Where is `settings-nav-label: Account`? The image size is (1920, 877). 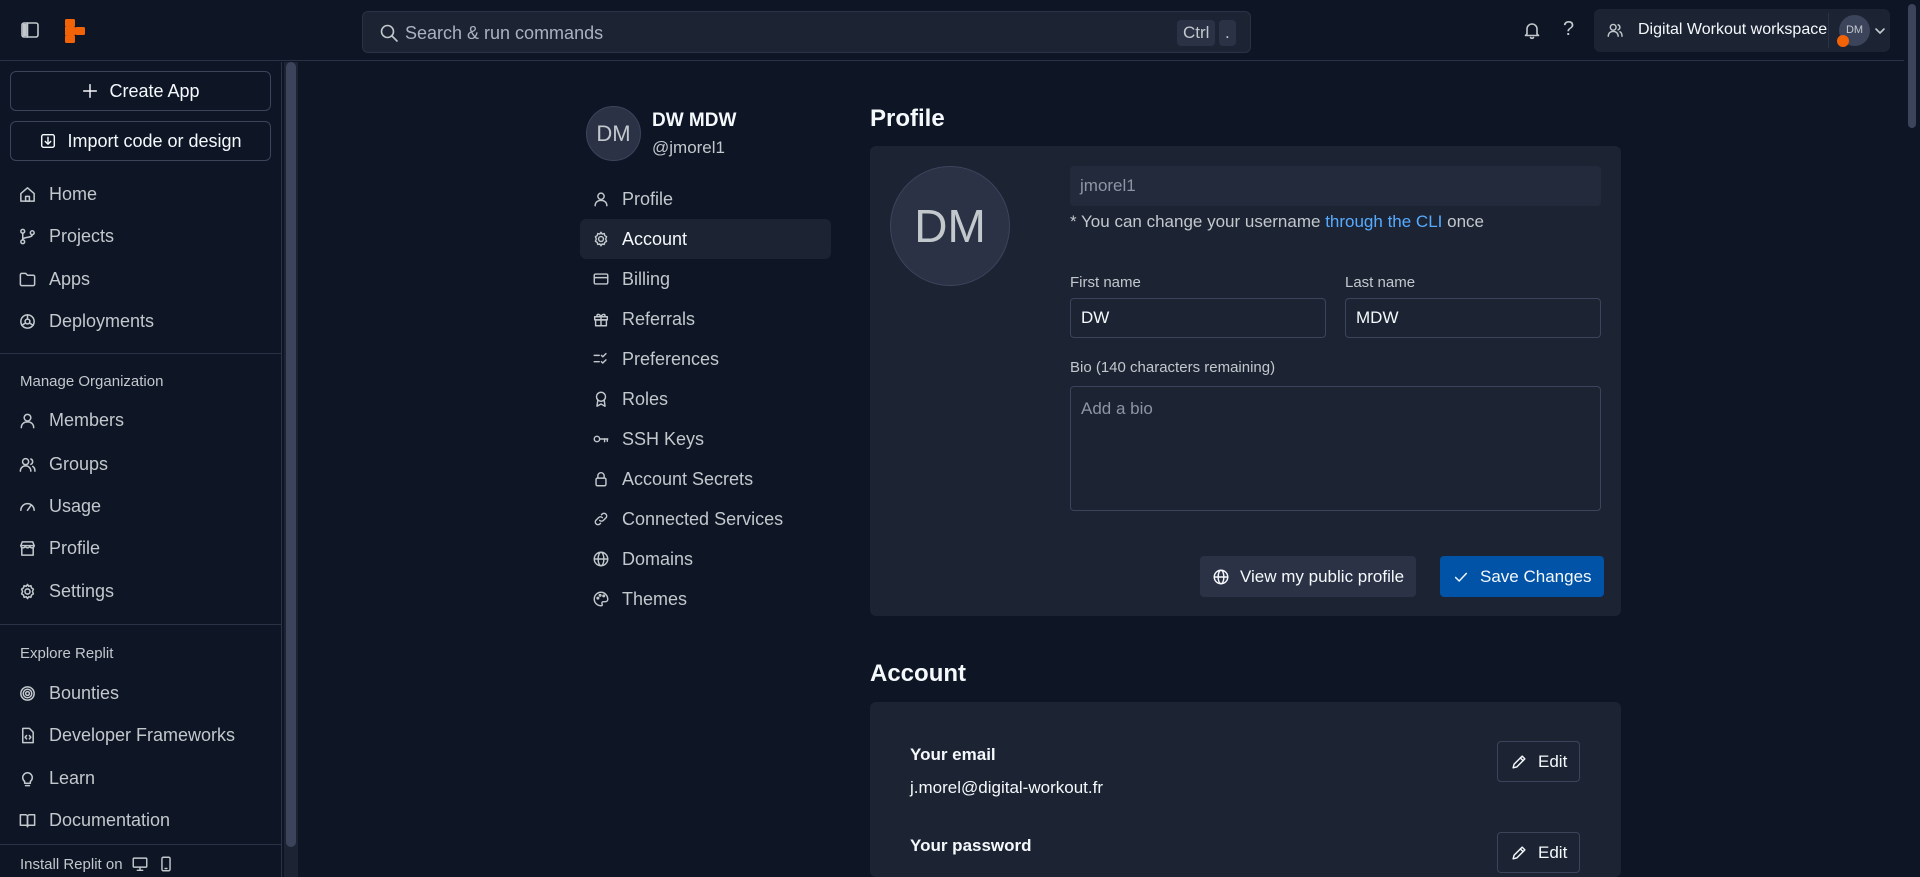
settings-nav-label: Account is located at coordinates (655, 238).